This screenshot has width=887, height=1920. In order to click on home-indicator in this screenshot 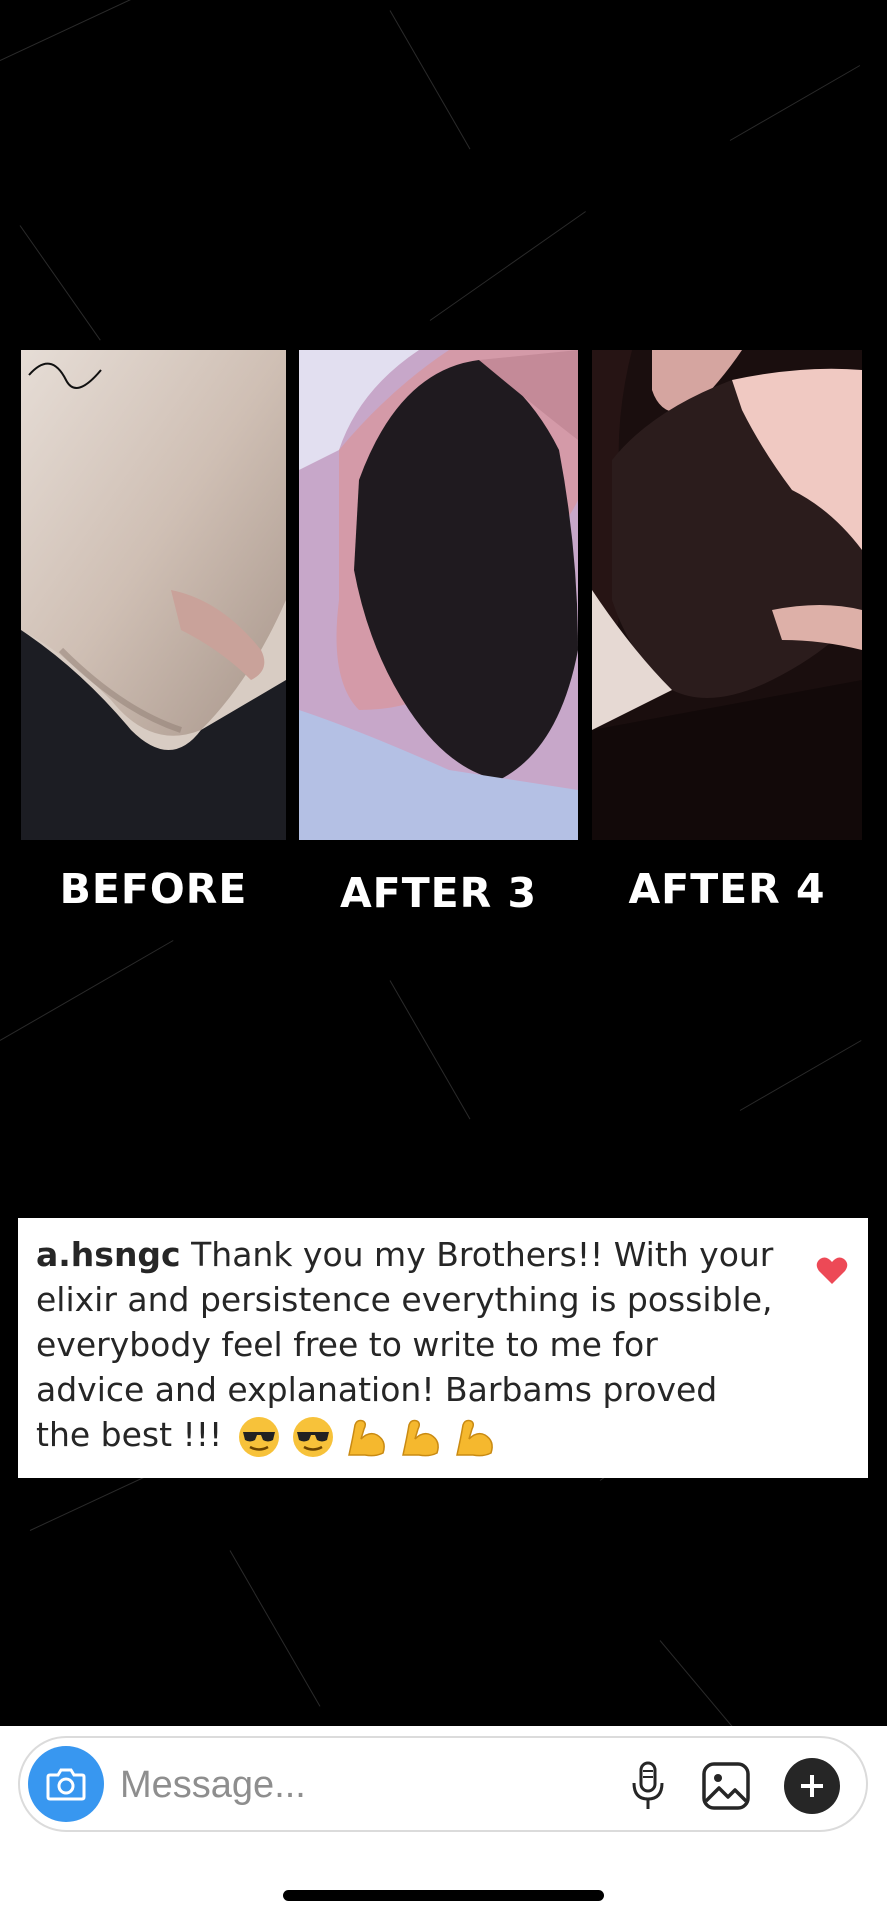, I will do `click(443, 1895)`.